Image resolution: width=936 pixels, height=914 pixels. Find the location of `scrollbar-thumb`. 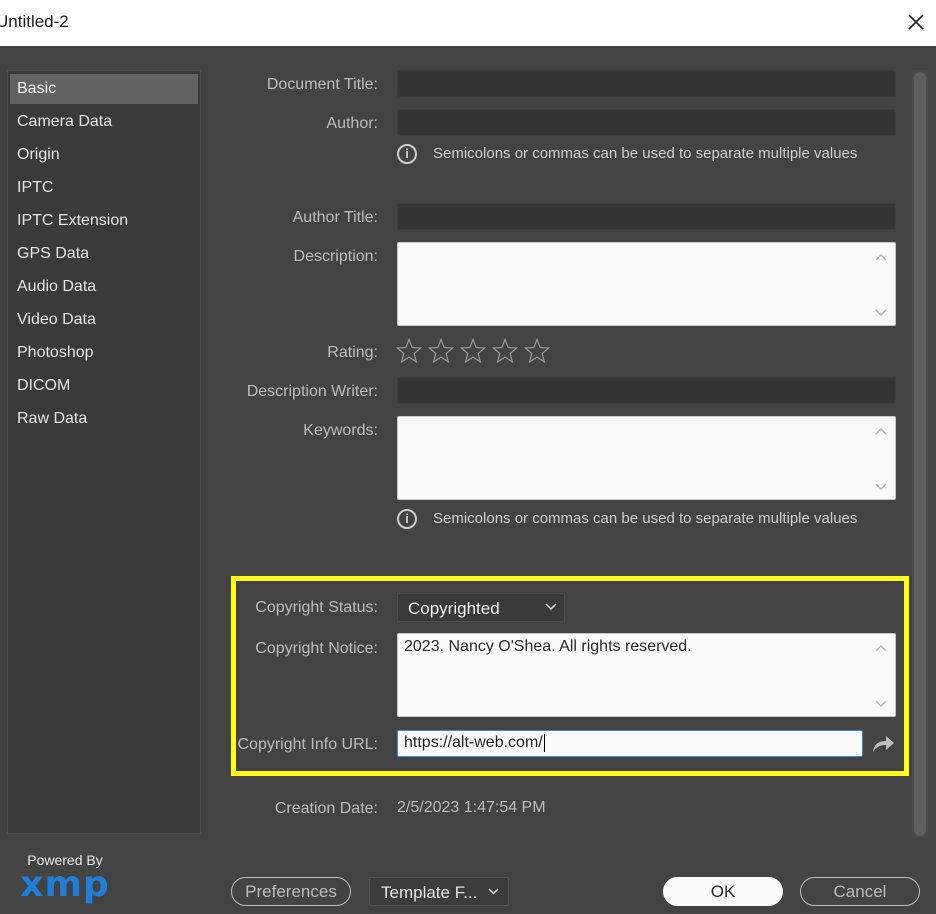

scrollbar-thumb is located at coordinates (920, 454).